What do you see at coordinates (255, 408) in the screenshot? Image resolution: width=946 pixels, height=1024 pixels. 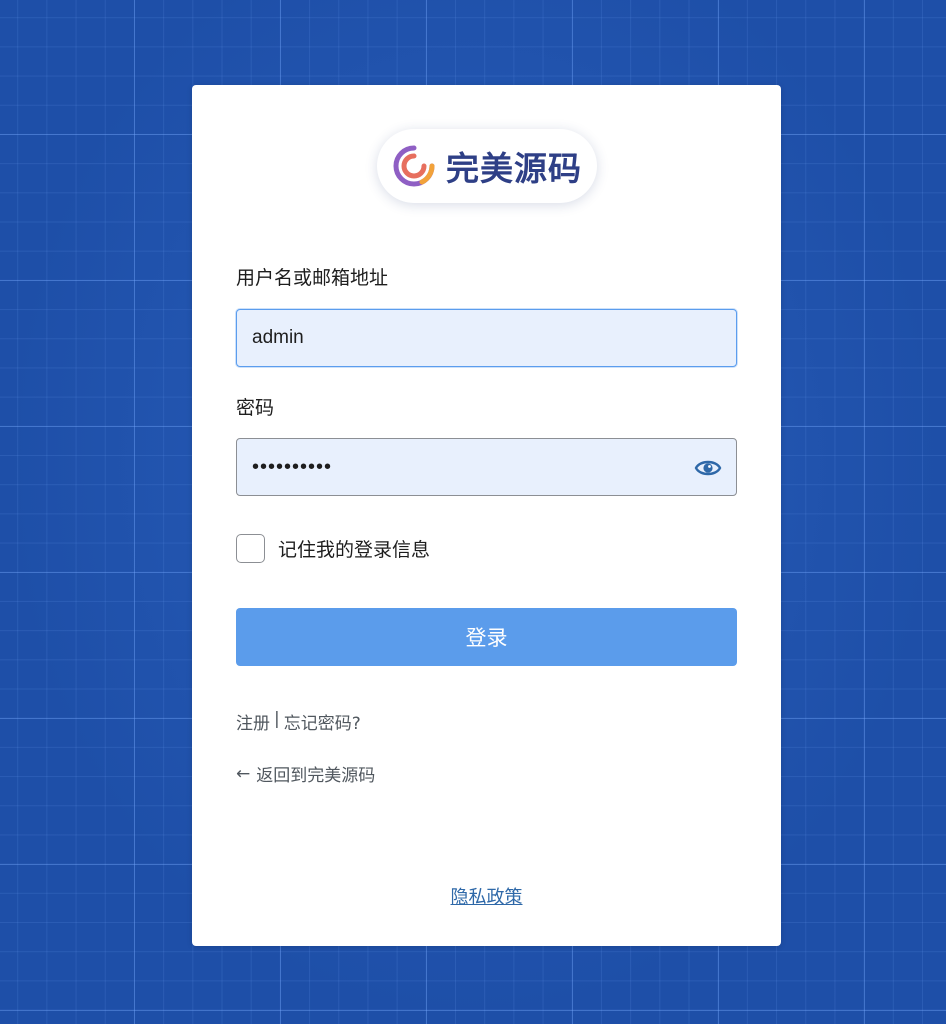 I see `password-label: 密码` at bounding box center [255, 408].